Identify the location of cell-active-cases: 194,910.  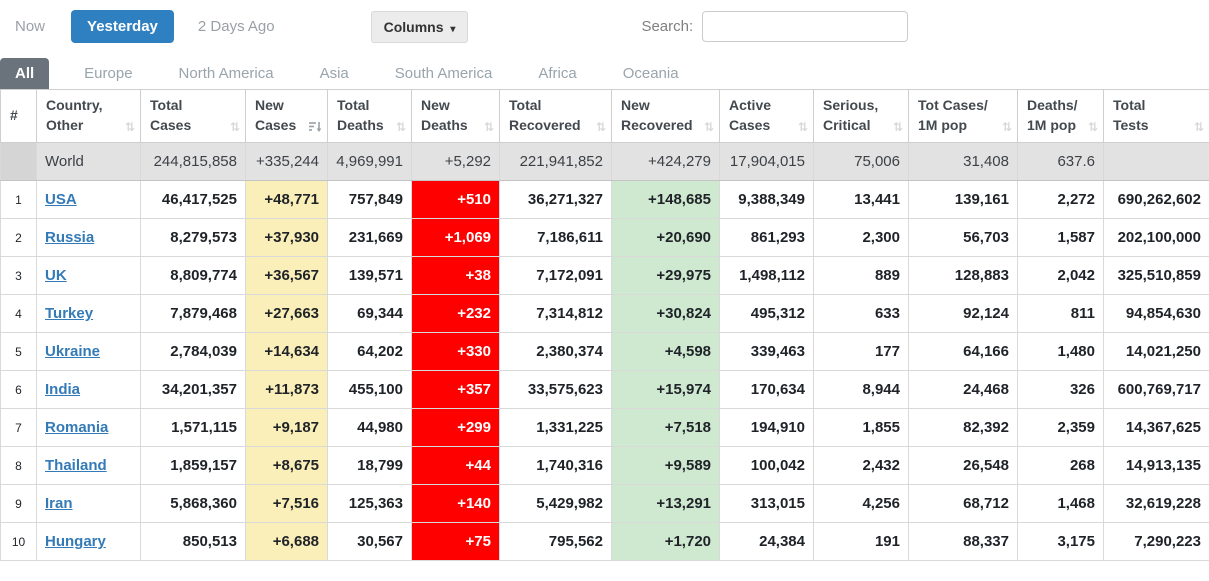
(766, 427).